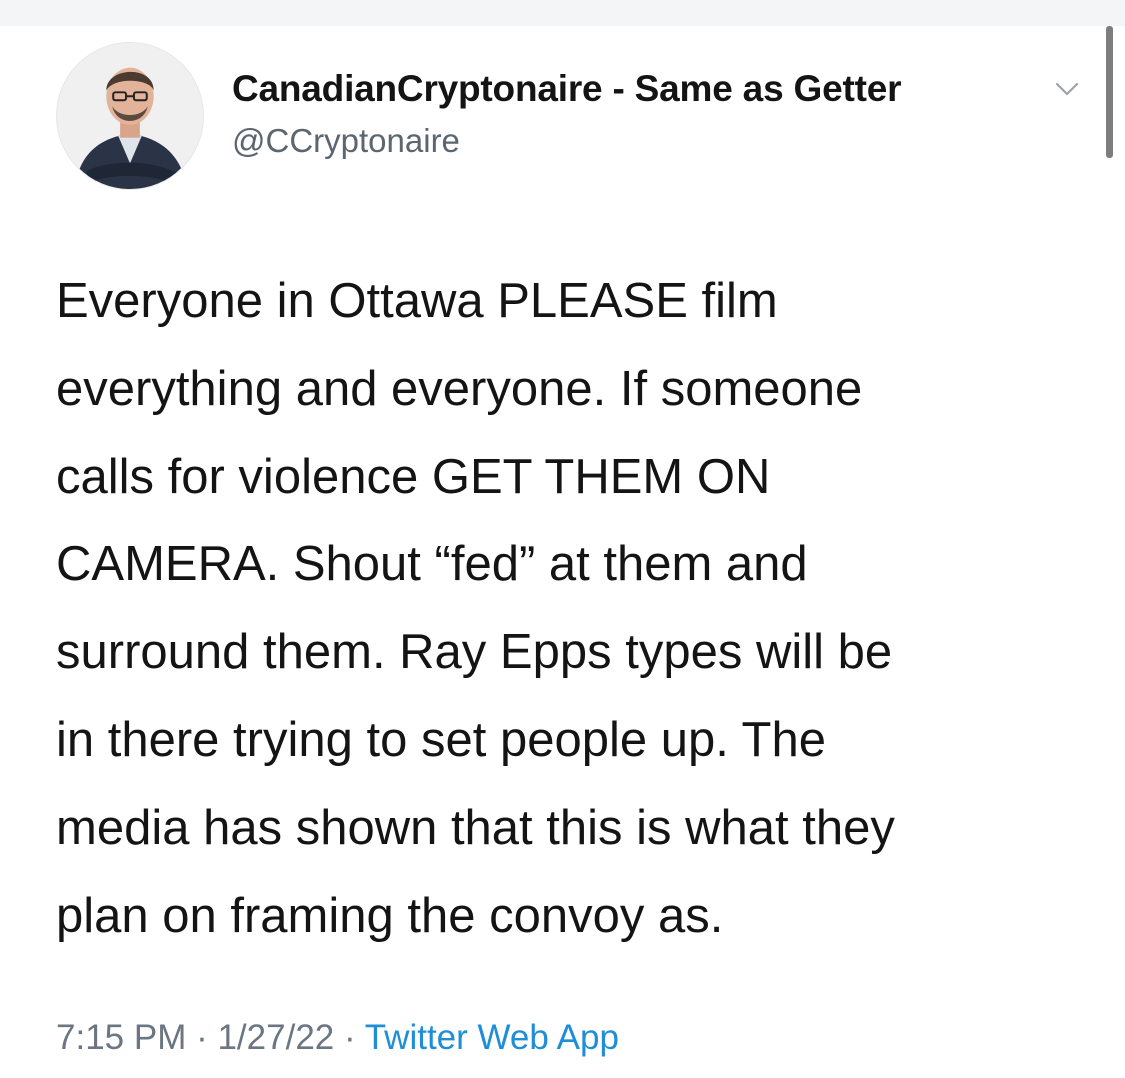 The height and width of the screenshot is (1078, 1125). What do you see at coordinates (492, 1037) in the screenshot?
I see `tweet-source-link: Twitter Web App` at bounding box center [492, 1037].